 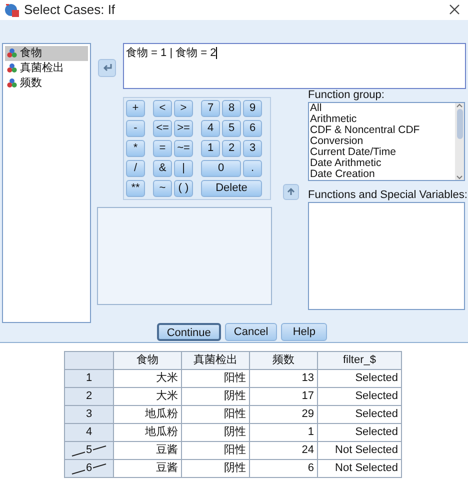 I want to click on column-header: 真菌检出, so click(x=216, y=361).